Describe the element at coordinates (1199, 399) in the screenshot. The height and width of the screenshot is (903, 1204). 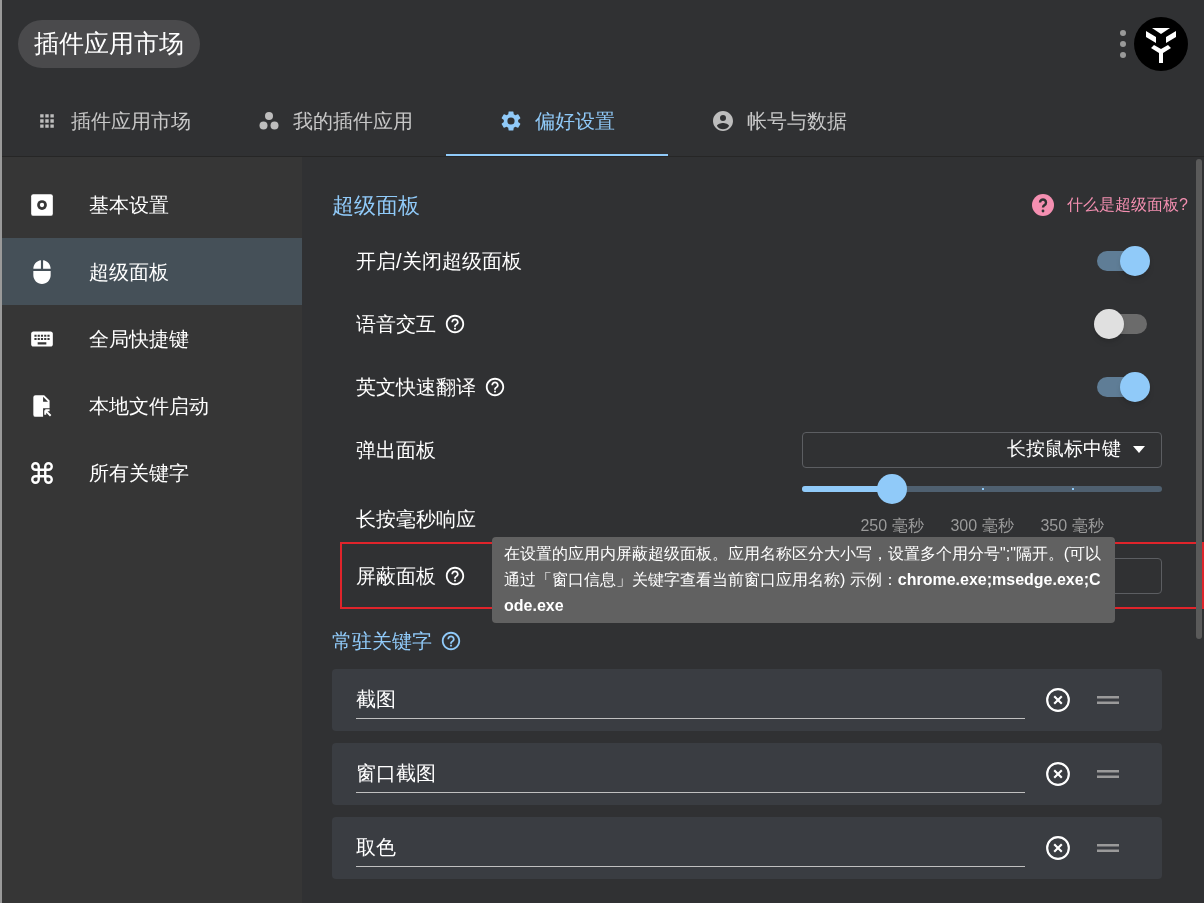
I see `scrollbar` at that location.